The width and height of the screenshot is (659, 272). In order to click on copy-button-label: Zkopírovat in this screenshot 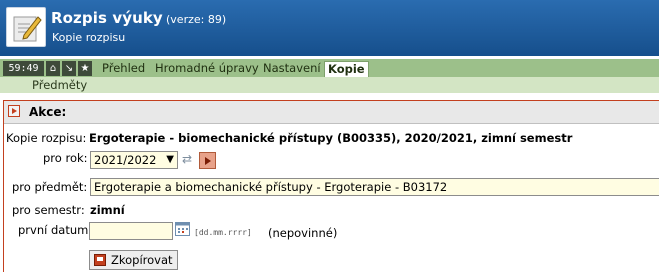, I will do `click(142, 260)`.